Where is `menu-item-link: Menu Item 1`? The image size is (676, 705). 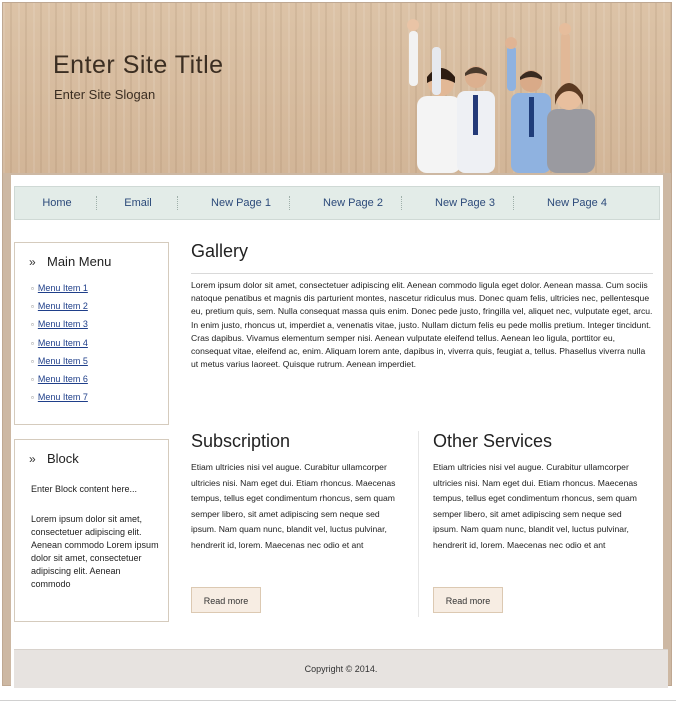 menu-item-link: Menu Item 1 is located at coordinates (63, 288).